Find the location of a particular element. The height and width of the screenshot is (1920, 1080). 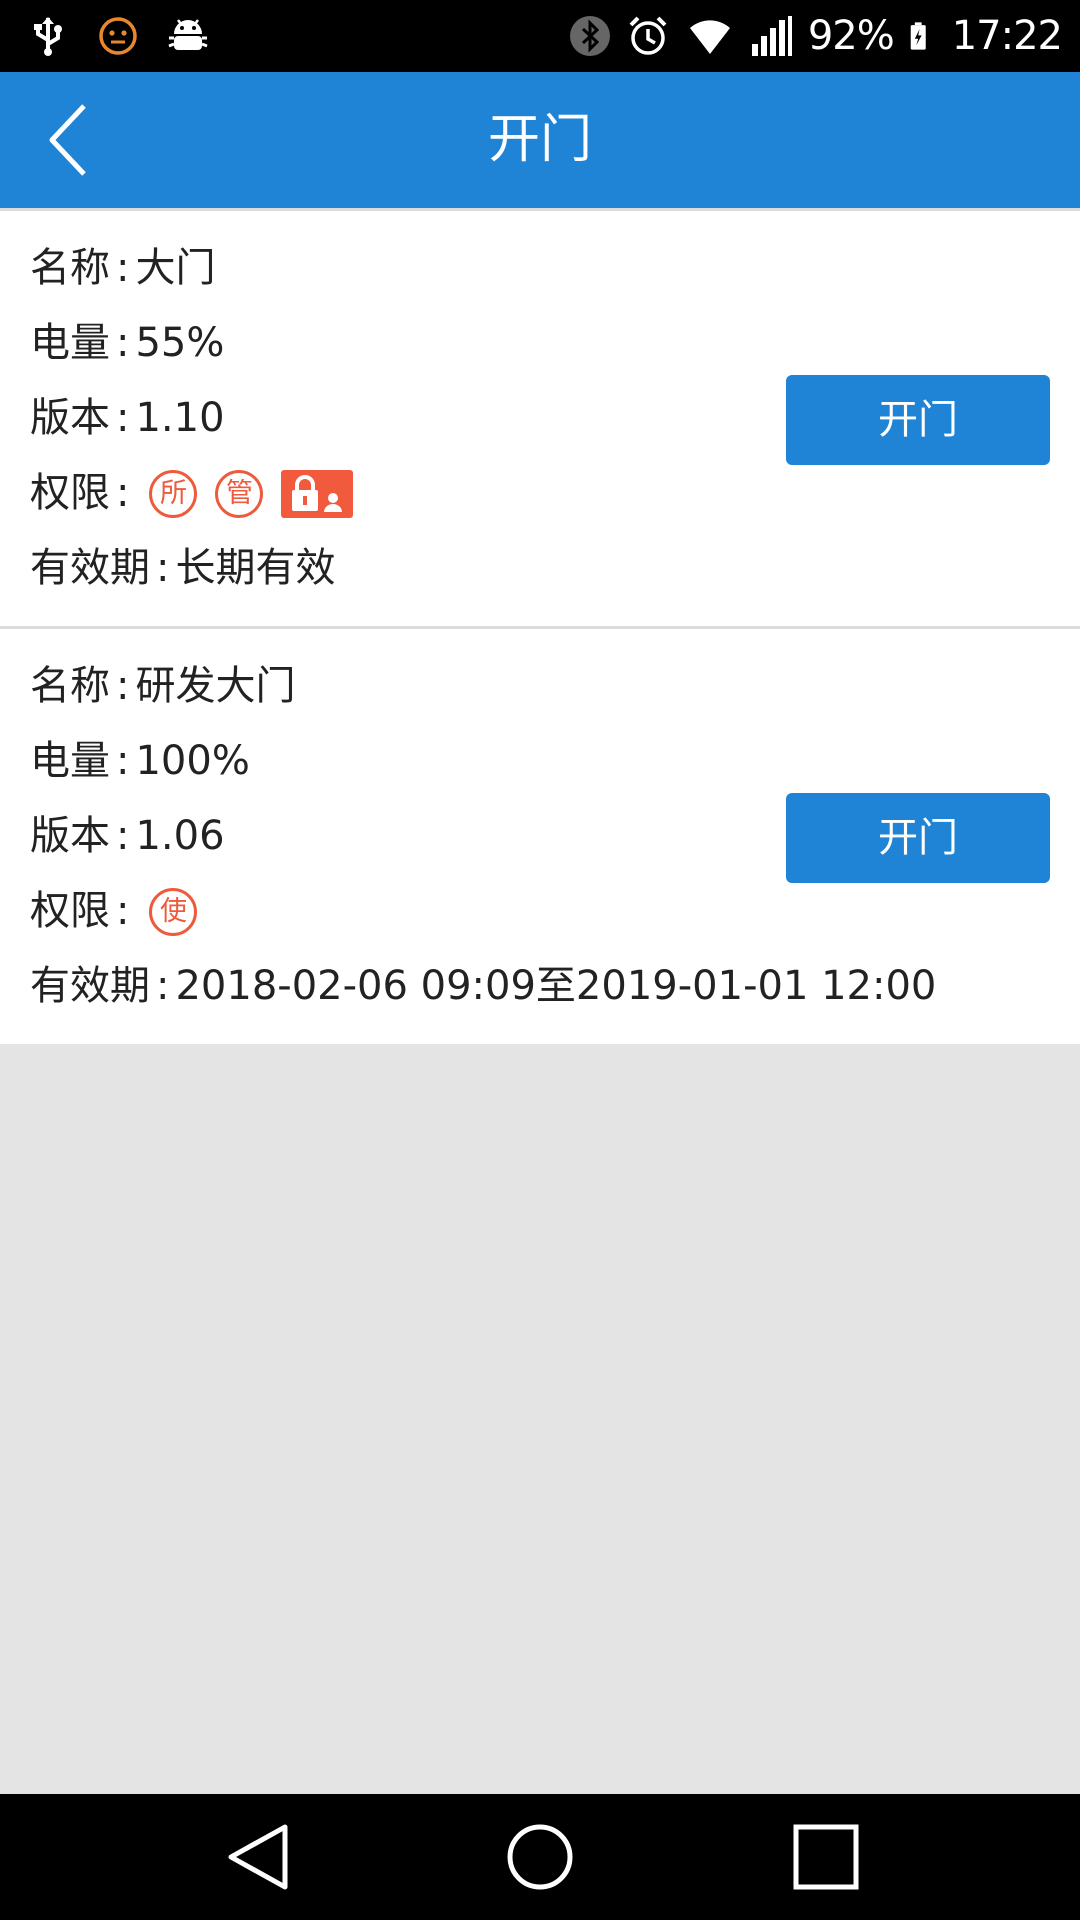

status-bar-left is located at coordinates (118, 36).